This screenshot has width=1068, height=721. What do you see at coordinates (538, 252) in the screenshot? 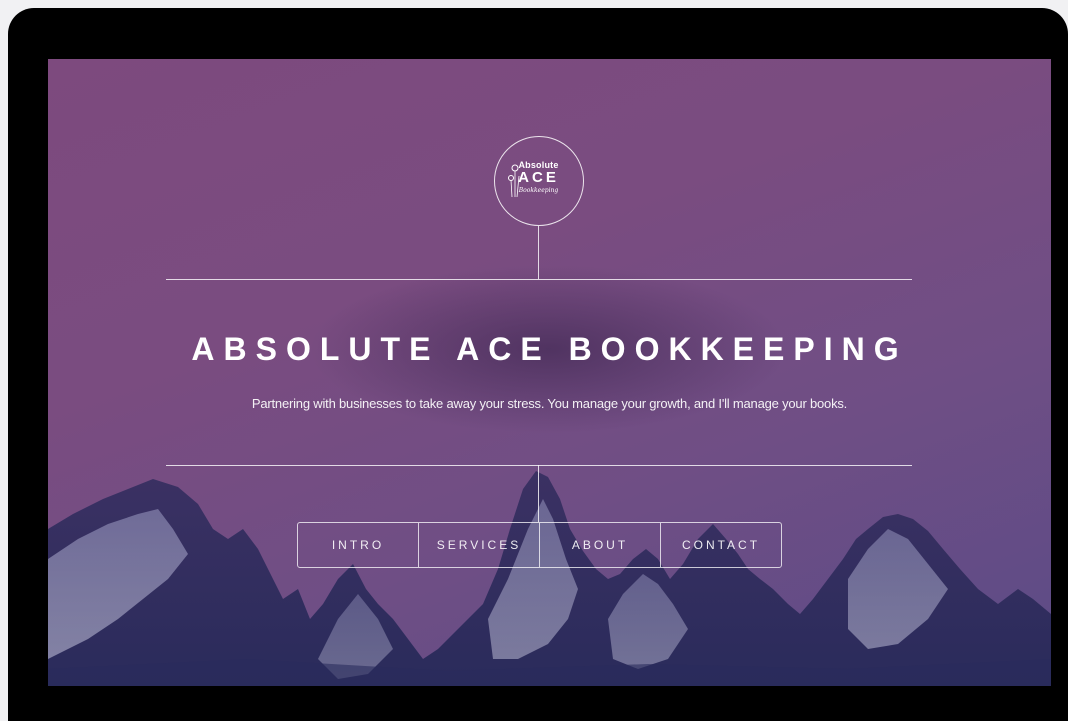
I see `logo-connector-line` at bounding box center [538, 252].